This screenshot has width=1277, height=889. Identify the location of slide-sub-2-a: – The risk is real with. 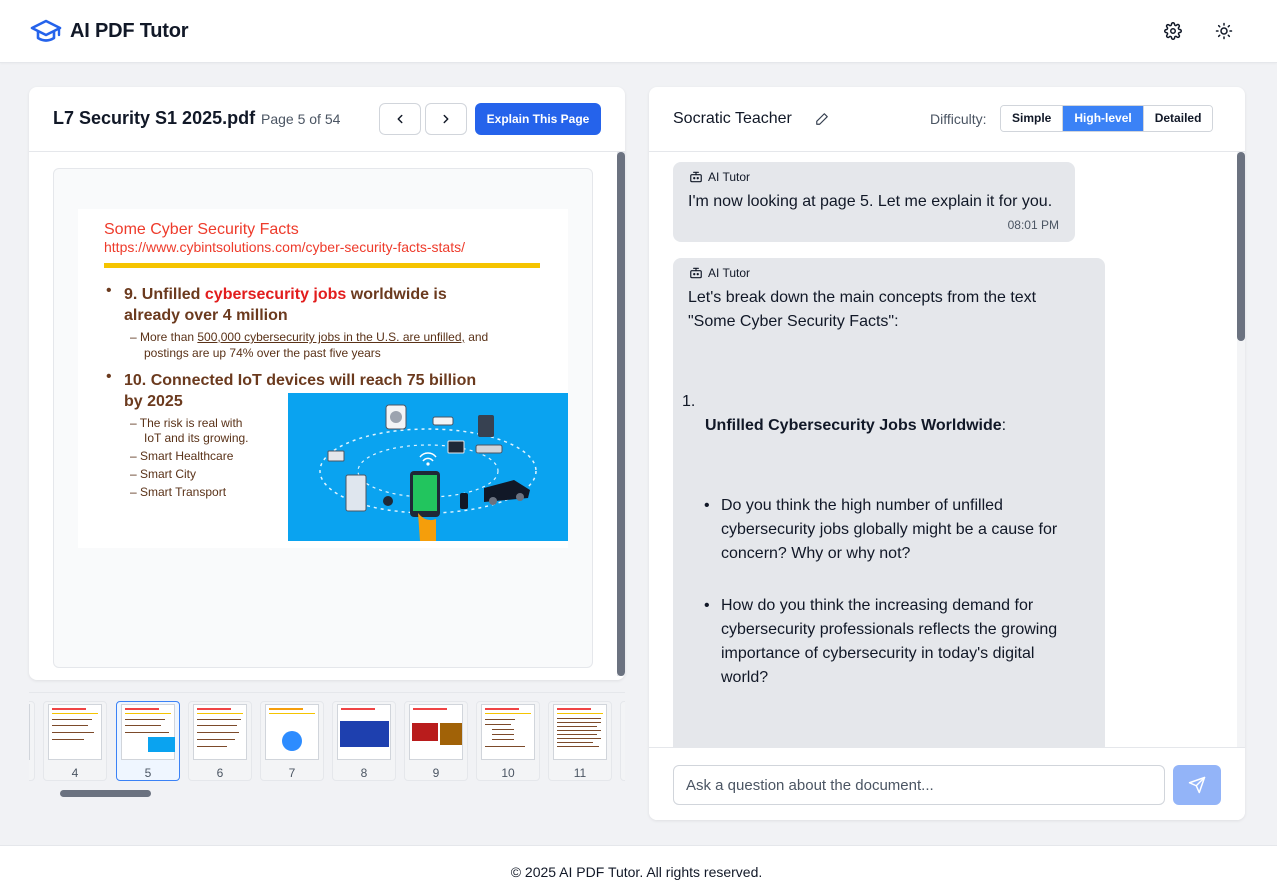
(186, 423).